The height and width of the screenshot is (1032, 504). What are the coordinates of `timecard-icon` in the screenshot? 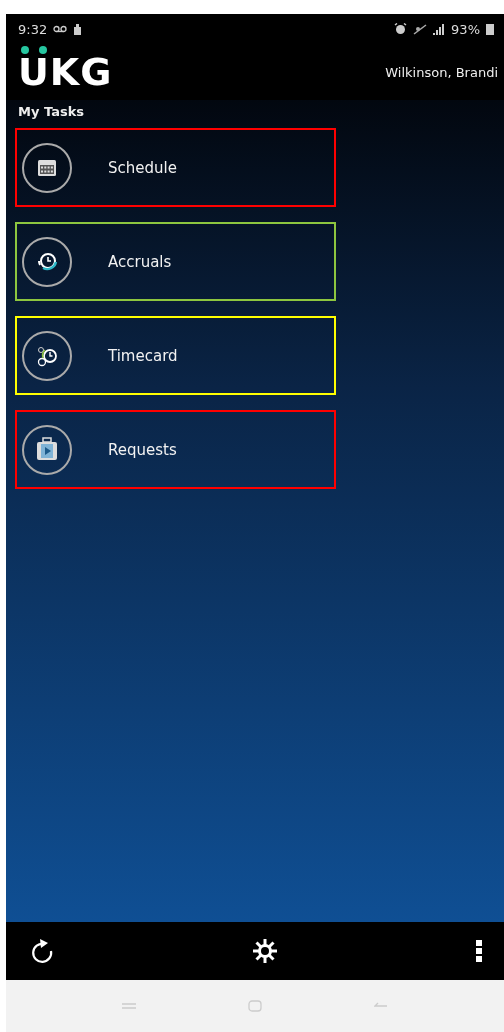 It's located at (47, 355).